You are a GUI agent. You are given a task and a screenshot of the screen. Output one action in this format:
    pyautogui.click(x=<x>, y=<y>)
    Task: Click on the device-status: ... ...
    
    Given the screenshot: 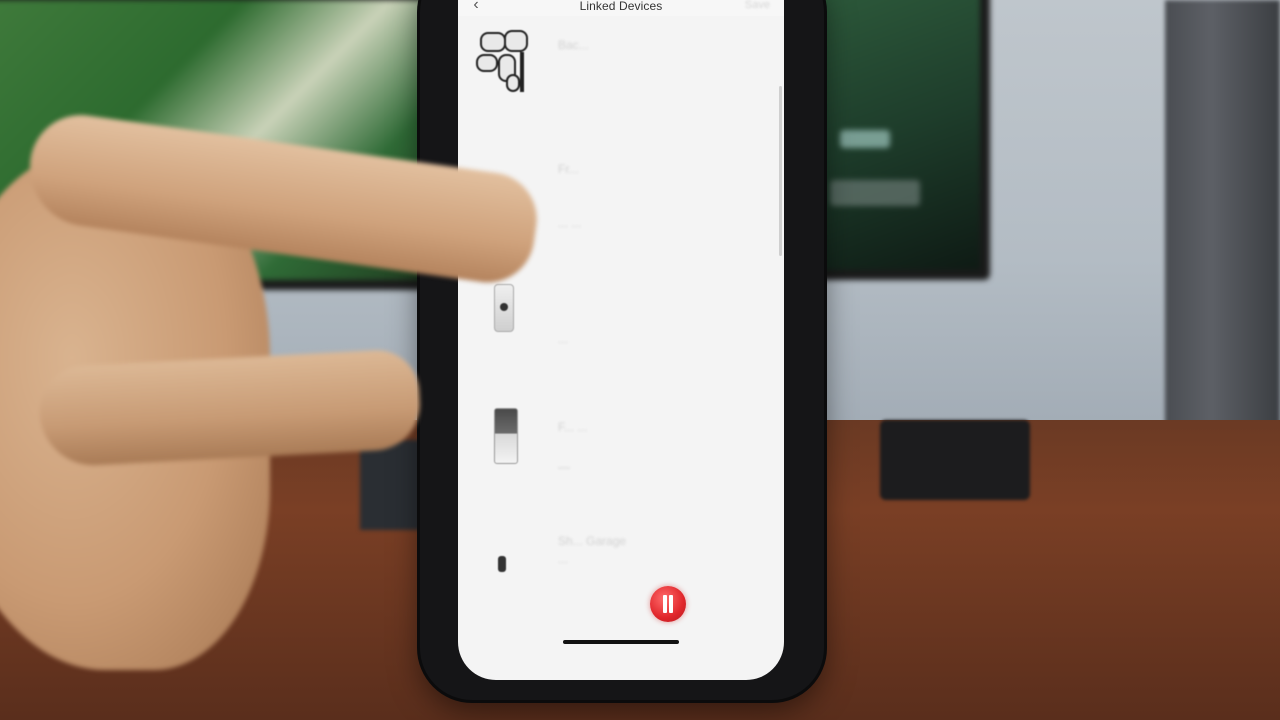 What is the action you would take?
    pyautogui.click(x=570, y=223)
    